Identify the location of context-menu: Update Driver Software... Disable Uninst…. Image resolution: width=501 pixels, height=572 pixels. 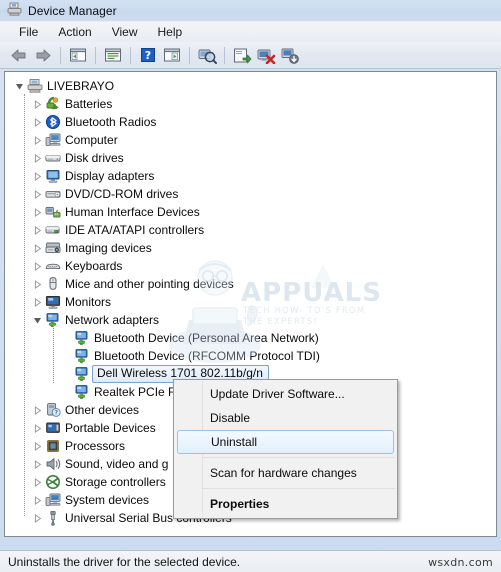
(285, 449).